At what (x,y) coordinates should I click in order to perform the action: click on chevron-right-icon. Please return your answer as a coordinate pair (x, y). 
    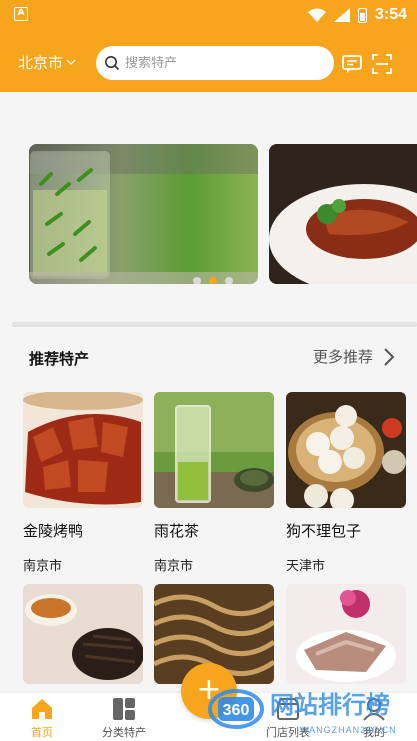
    Looking at the image, I should click on (389, 356).